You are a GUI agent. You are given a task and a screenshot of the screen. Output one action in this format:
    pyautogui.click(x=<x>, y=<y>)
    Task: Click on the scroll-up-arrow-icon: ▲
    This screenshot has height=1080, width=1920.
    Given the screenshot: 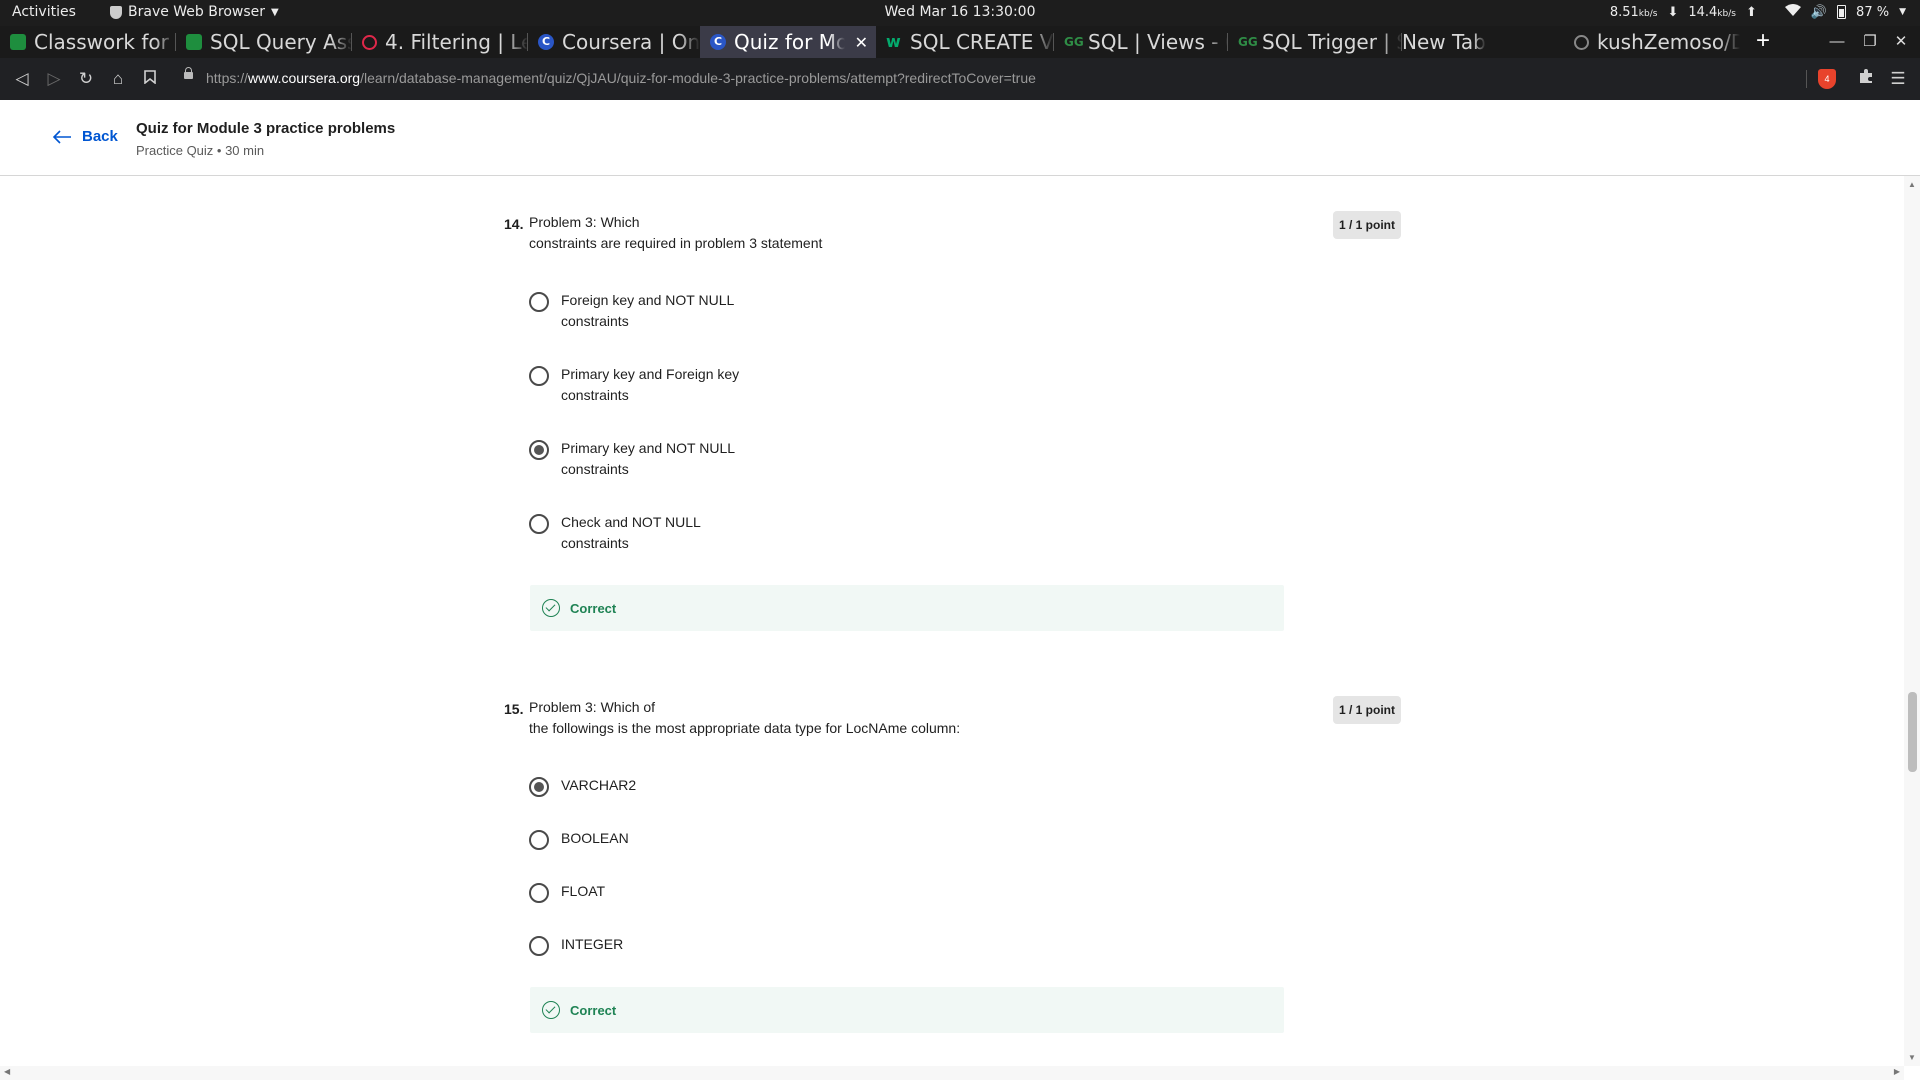 What is the action you would take?
    pyautogui.click(x=1912, y=184)
    